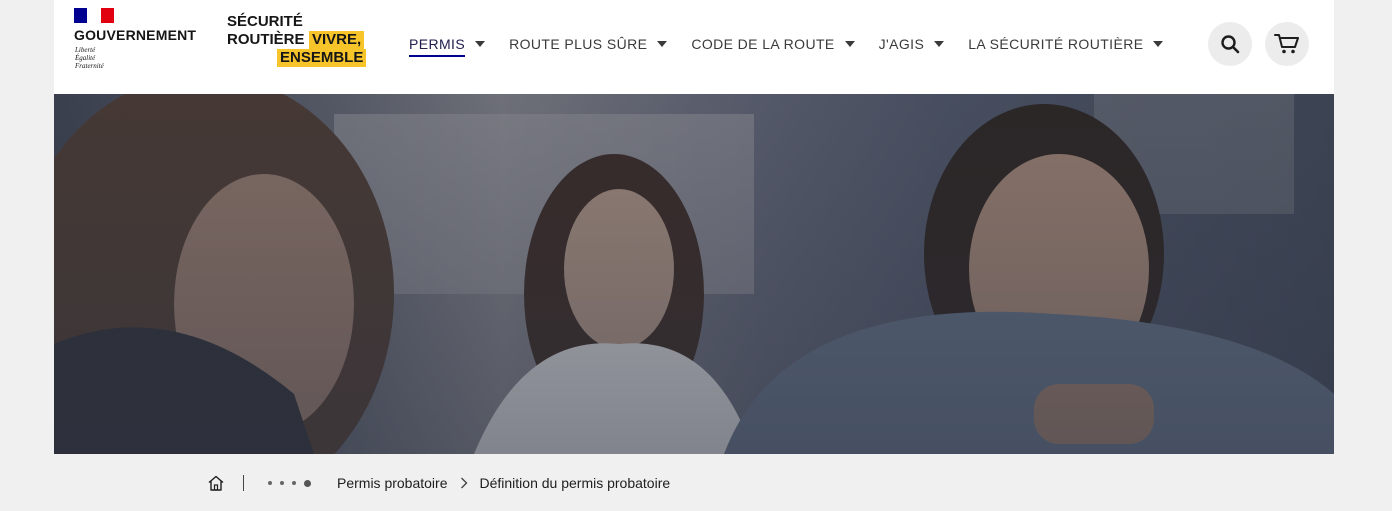  I want to click on nav-item-la-securite-routiere: LA SÉCURITÉ ROUTIÈRE, so click(1066, 44).